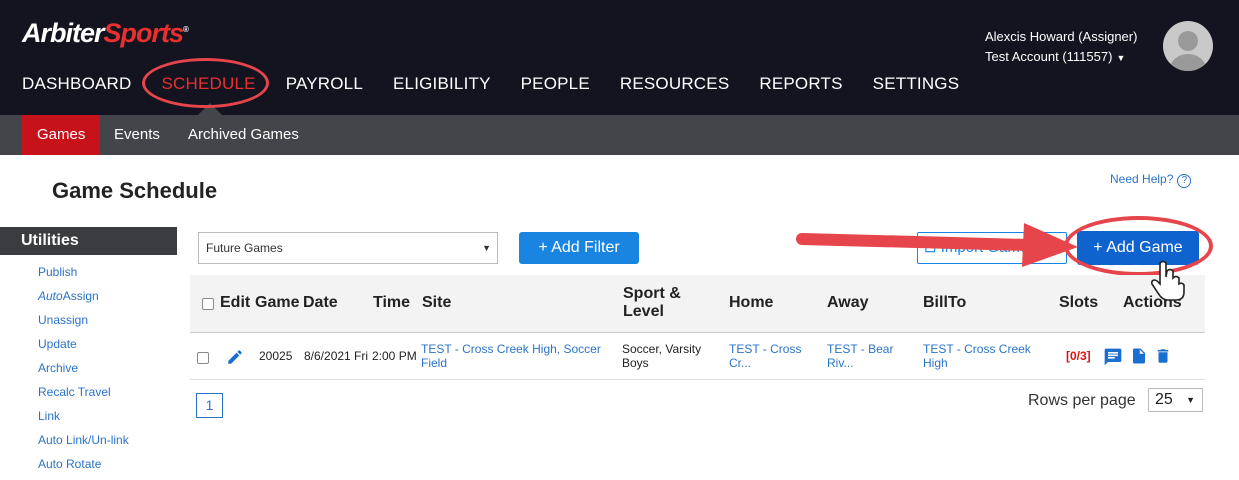 The image size is (1239, 480). Describe the element at coordinates (662, 356) in the screenshot. I see `game-sport-level: Soccer, Varsity Boys` at that location.